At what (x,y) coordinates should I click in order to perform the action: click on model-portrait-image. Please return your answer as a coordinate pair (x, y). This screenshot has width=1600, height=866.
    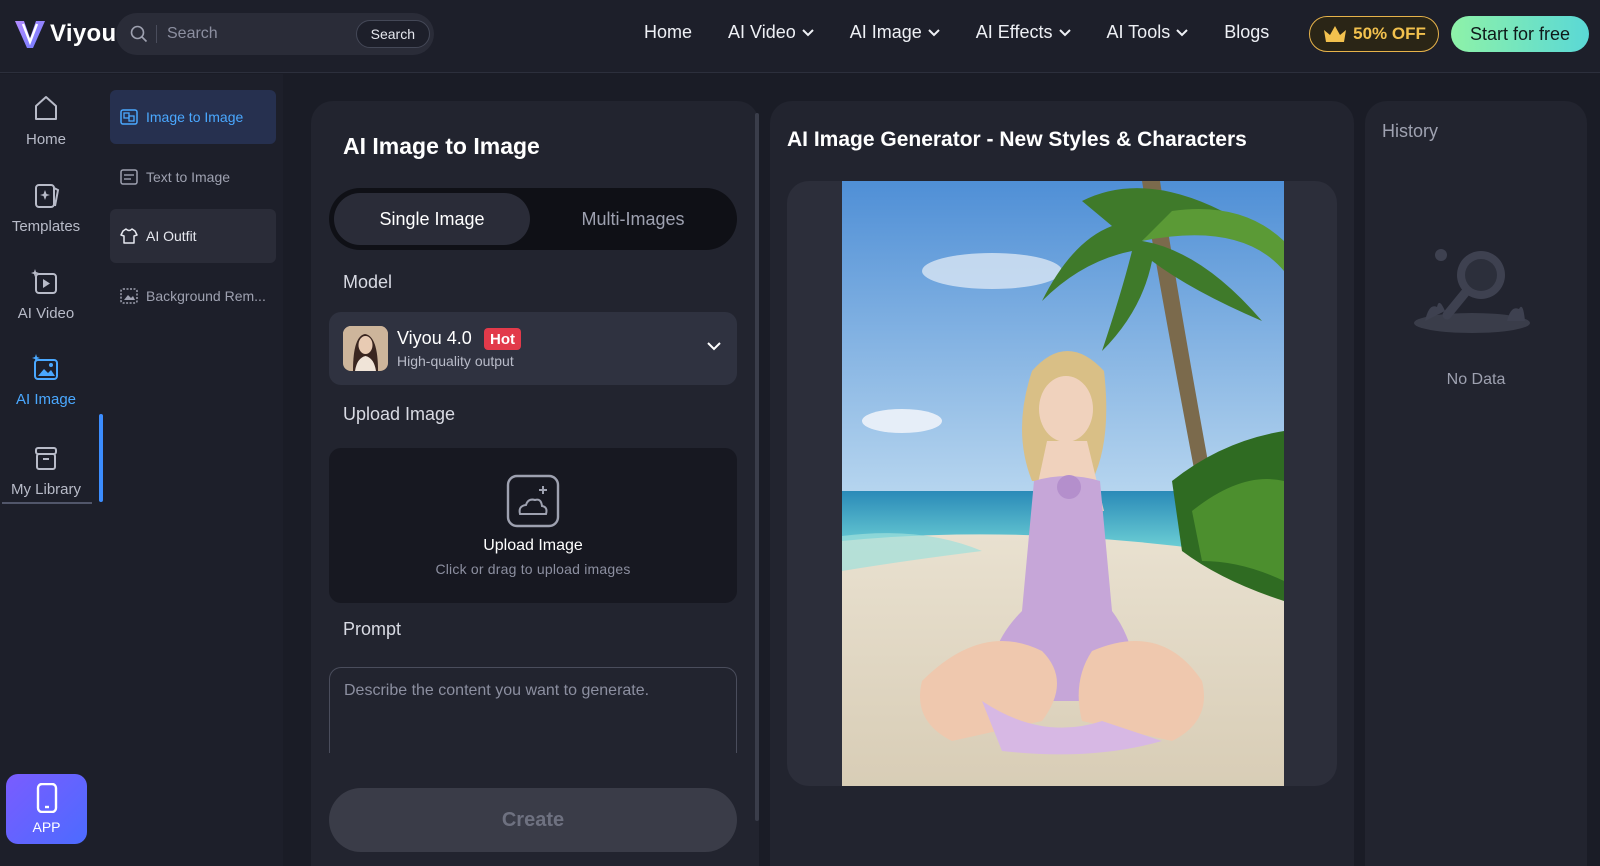
    Looking at the image, I should click on (365, 348).